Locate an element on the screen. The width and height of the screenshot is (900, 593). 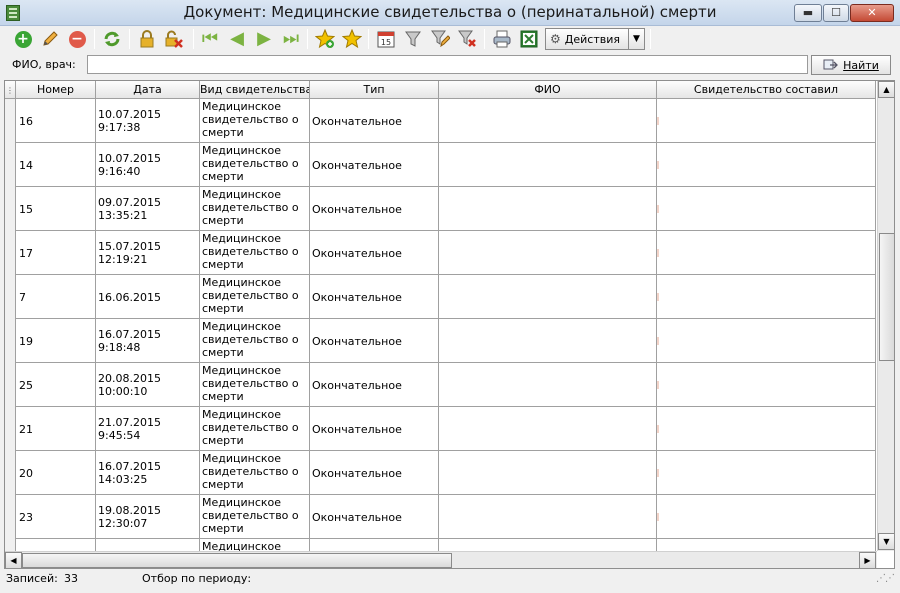
vertical-scrollbar: ▲ ▼ is located at coordinates (885, 316).